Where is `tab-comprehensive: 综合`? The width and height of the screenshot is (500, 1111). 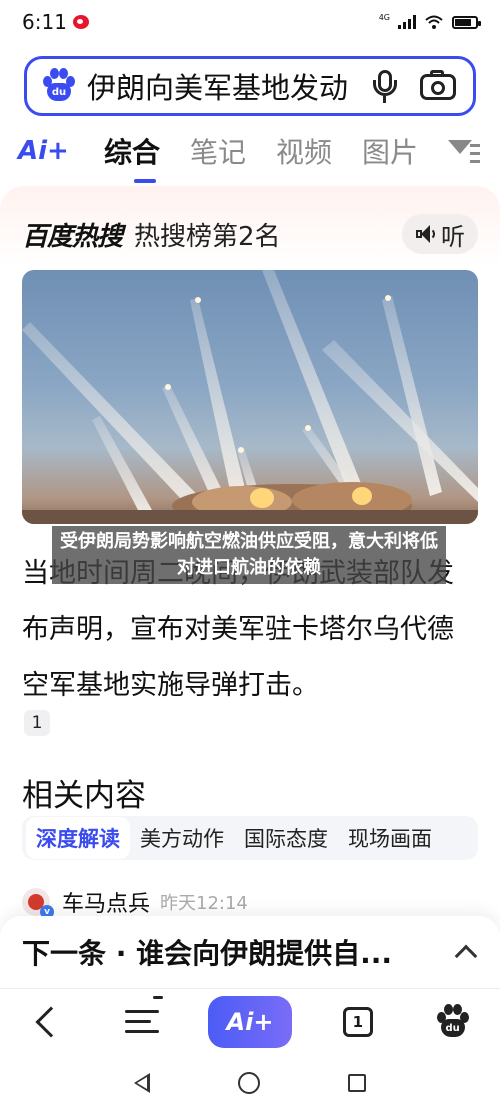
tab-comprehensive: 综合 is located at coordinates (132, 157).